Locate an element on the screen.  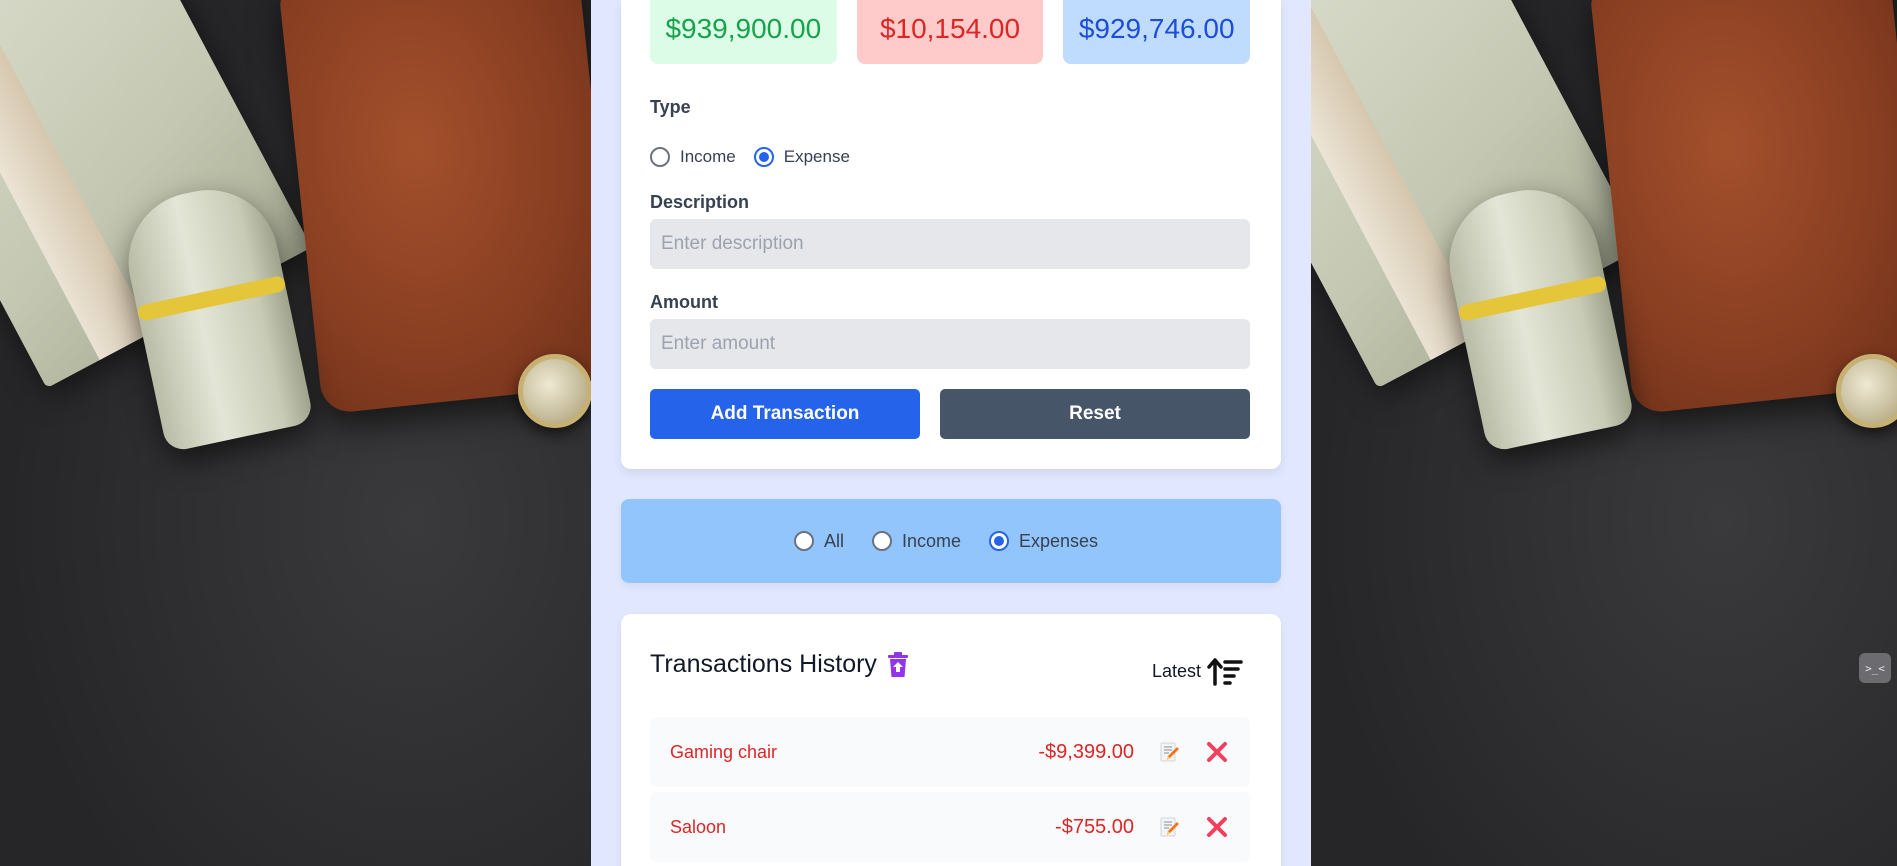
transaction-amount: -$755.00 is located at coordinates (1094, 826).